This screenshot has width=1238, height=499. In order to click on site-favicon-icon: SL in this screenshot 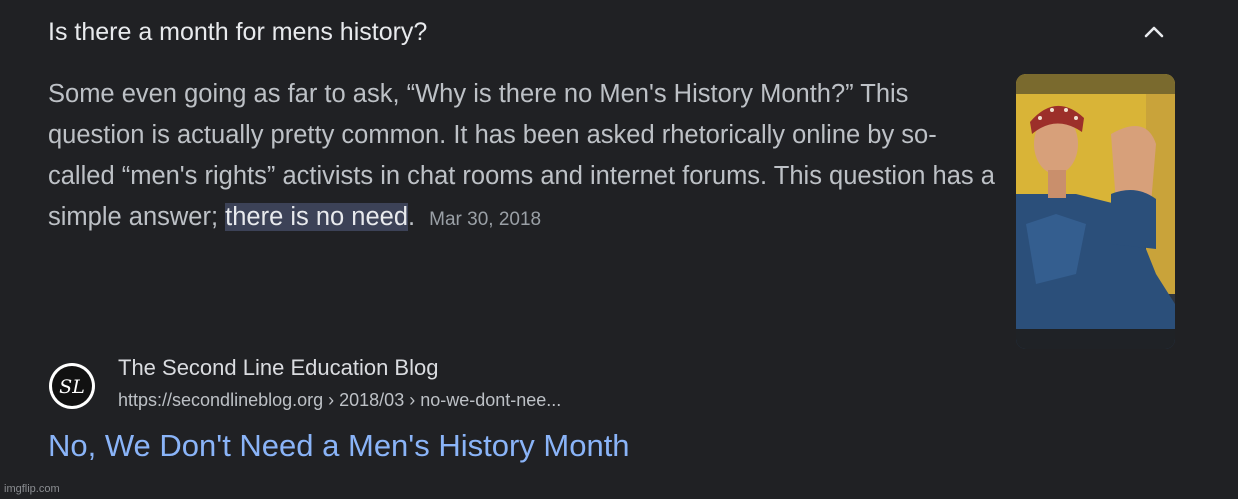, I will do `click(72, 386)`.